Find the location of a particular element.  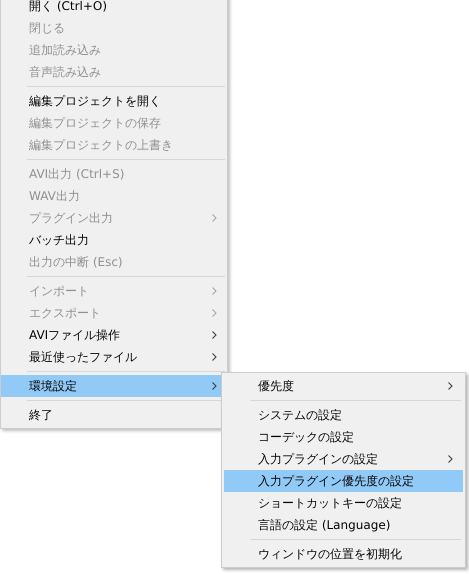

menu-item: 最近使ったファイル is located at coordinates (114, 357).